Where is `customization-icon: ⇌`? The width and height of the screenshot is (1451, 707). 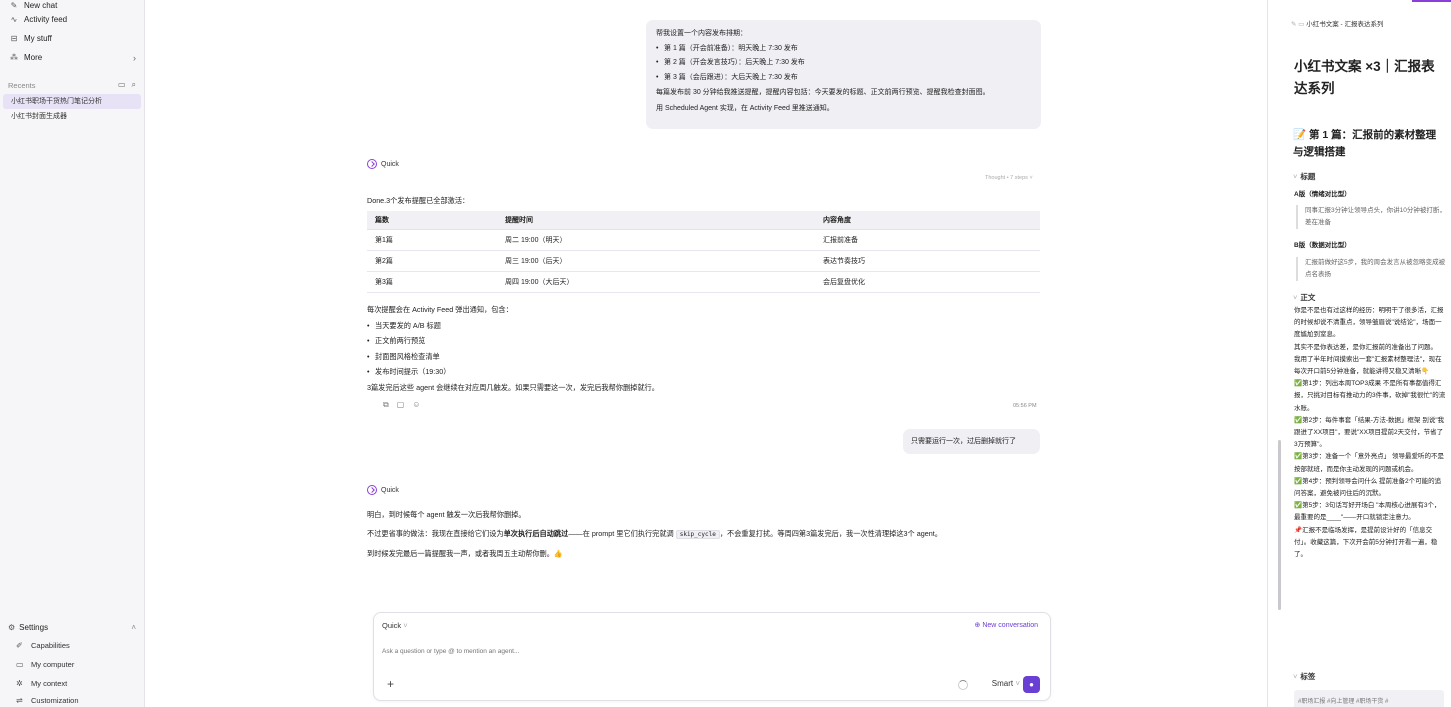 customization-icon: ⇌ is located at coordinates (19, 700).